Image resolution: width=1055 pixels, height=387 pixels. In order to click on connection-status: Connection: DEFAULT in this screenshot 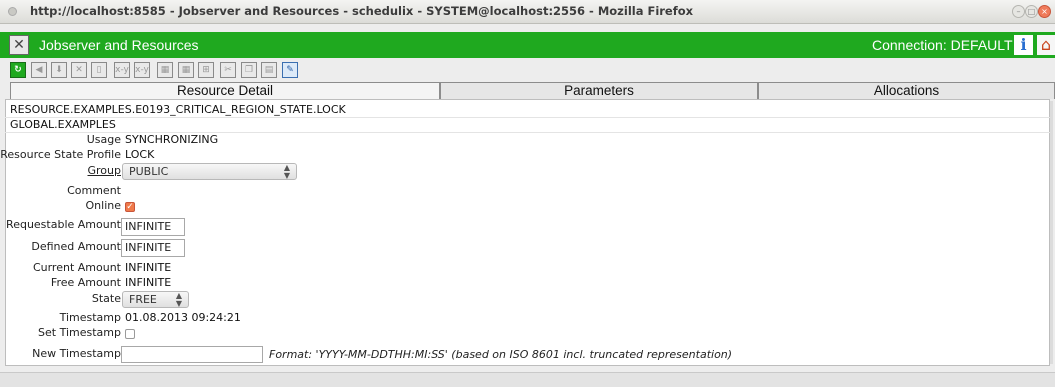, I will do `click(942, 45)`.